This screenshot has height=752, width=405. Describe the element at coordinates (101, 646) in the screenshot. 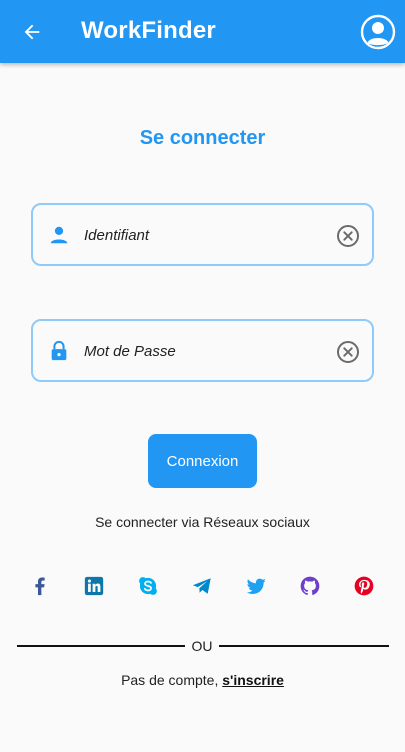

I see `divider-line-left` at that location.